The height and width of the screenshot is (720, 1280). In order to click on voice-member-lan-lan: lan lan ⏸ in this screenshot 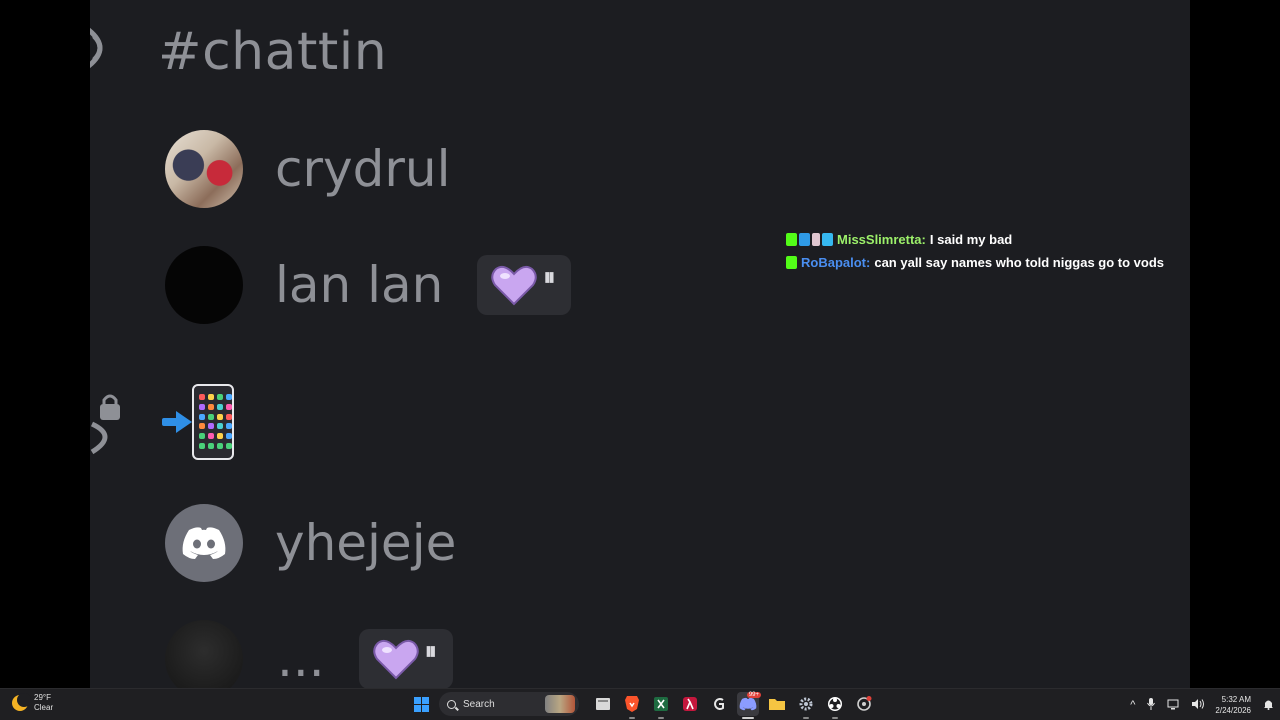, I will do `click(368, 285)`.